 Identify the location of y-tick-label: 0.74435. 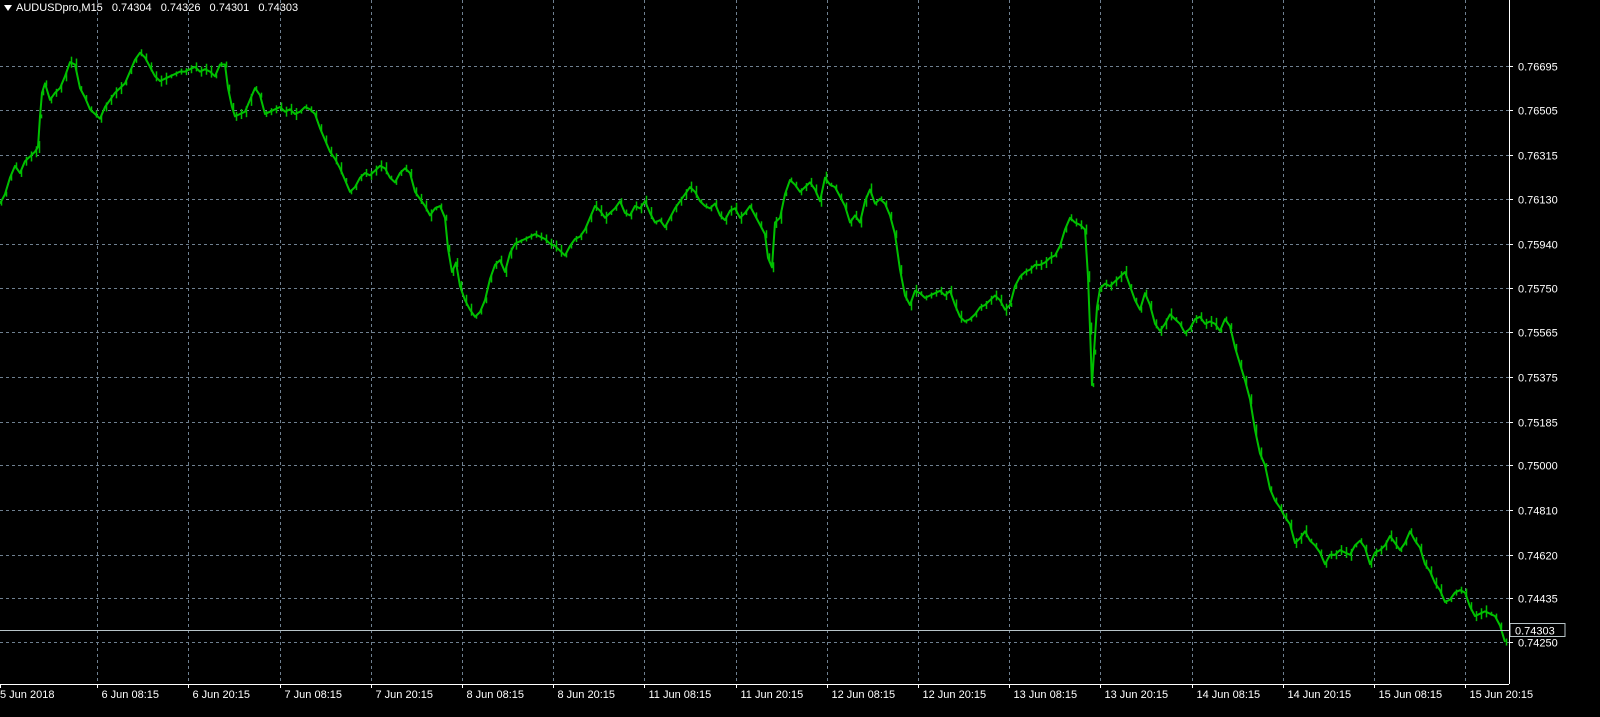
(1538, 600).